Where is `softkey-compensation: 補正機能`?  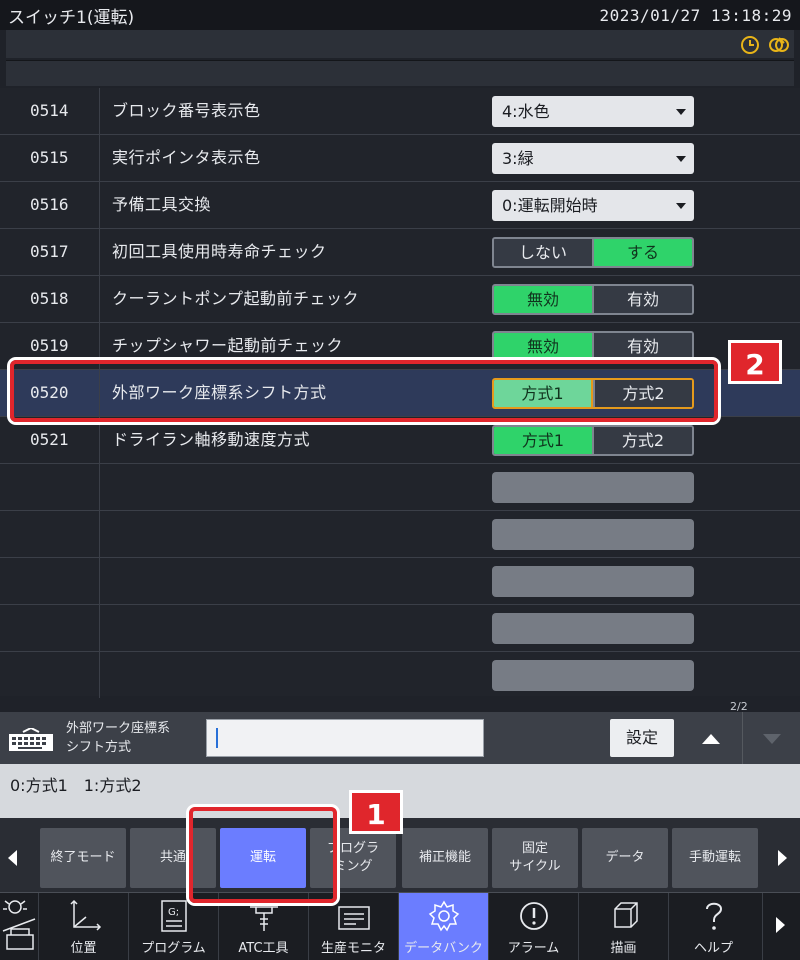 softkey-compensation: 補正機能 is located at coordinates (445, 858).